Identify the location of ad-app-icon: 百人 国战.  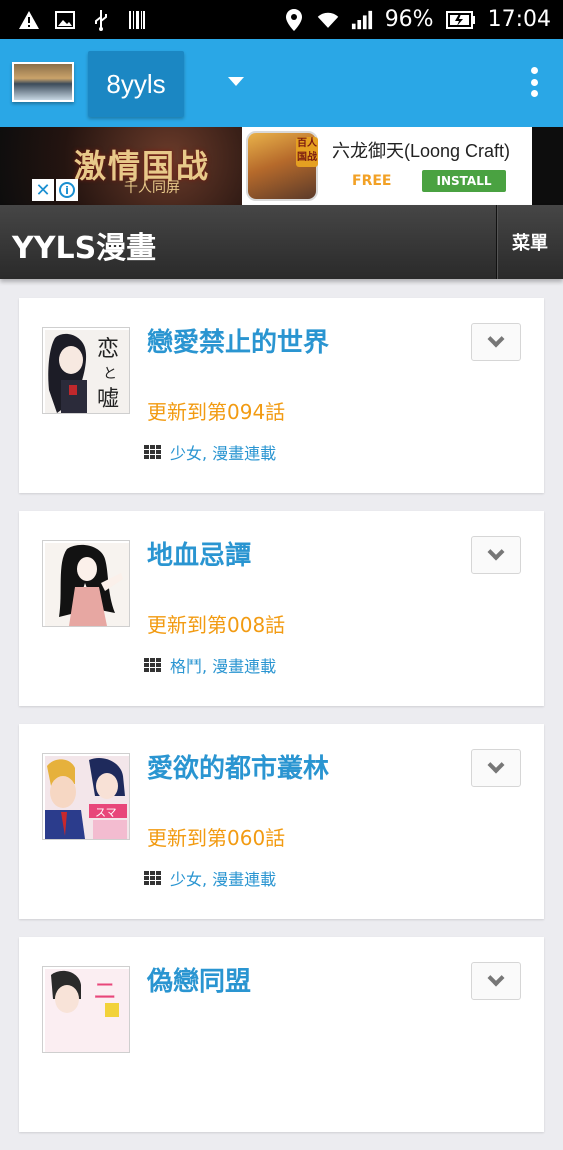
(282, 166).